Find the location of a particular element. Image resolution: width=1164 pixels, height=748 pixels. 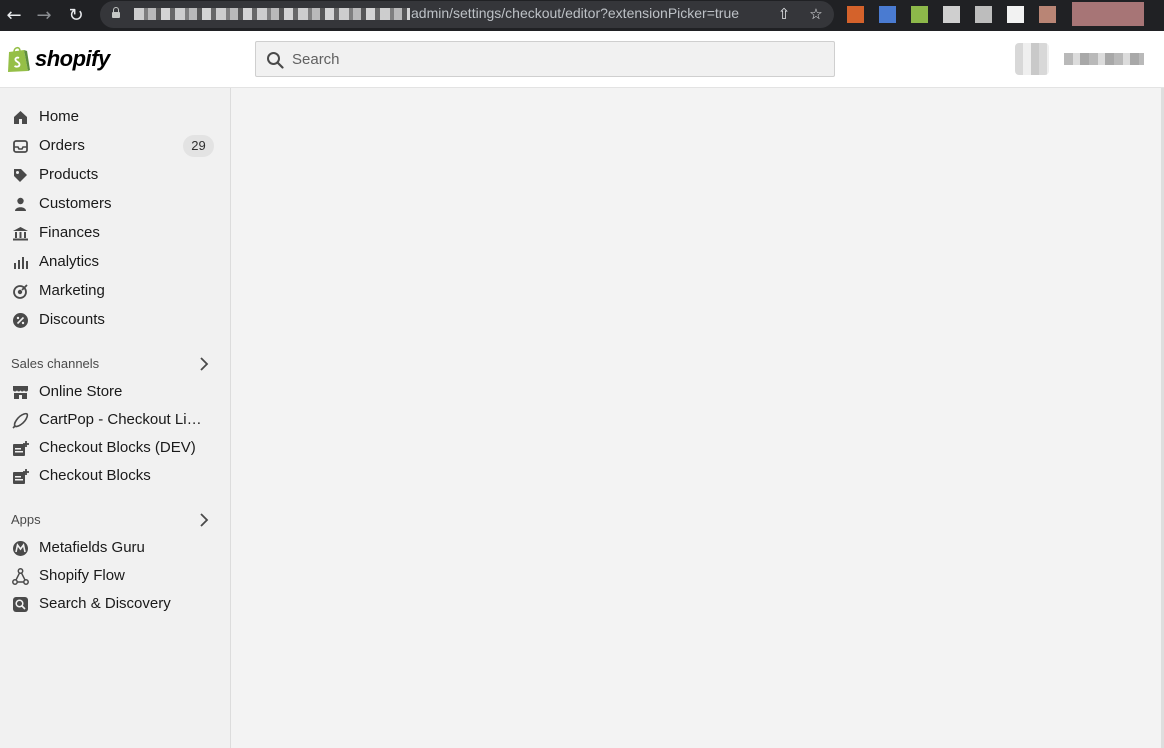

sidebar-item-shopify-flow: Shopify Flow is located at coordinates (115, 576).